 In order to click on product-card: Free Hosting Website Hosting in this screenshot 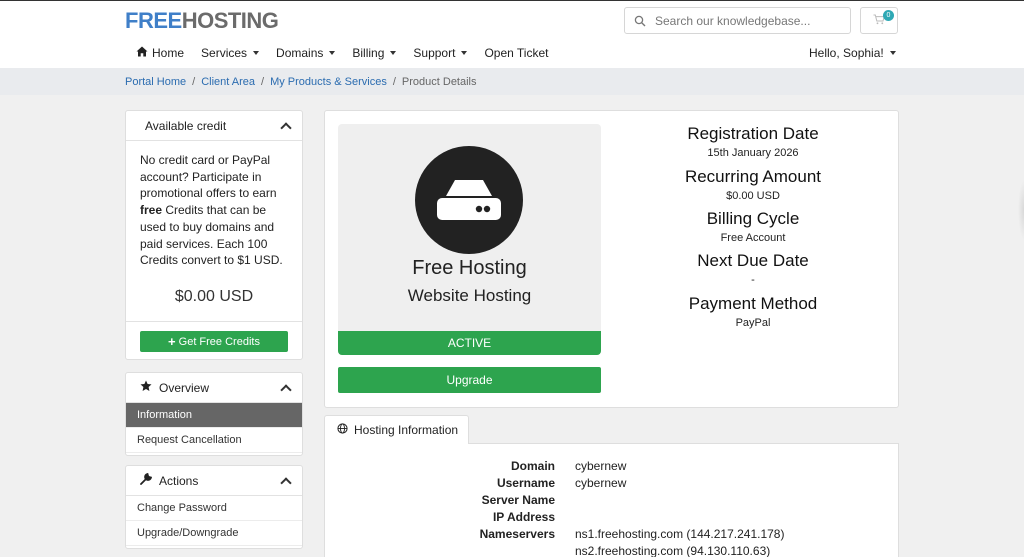, I will do `click(469, 227)`.